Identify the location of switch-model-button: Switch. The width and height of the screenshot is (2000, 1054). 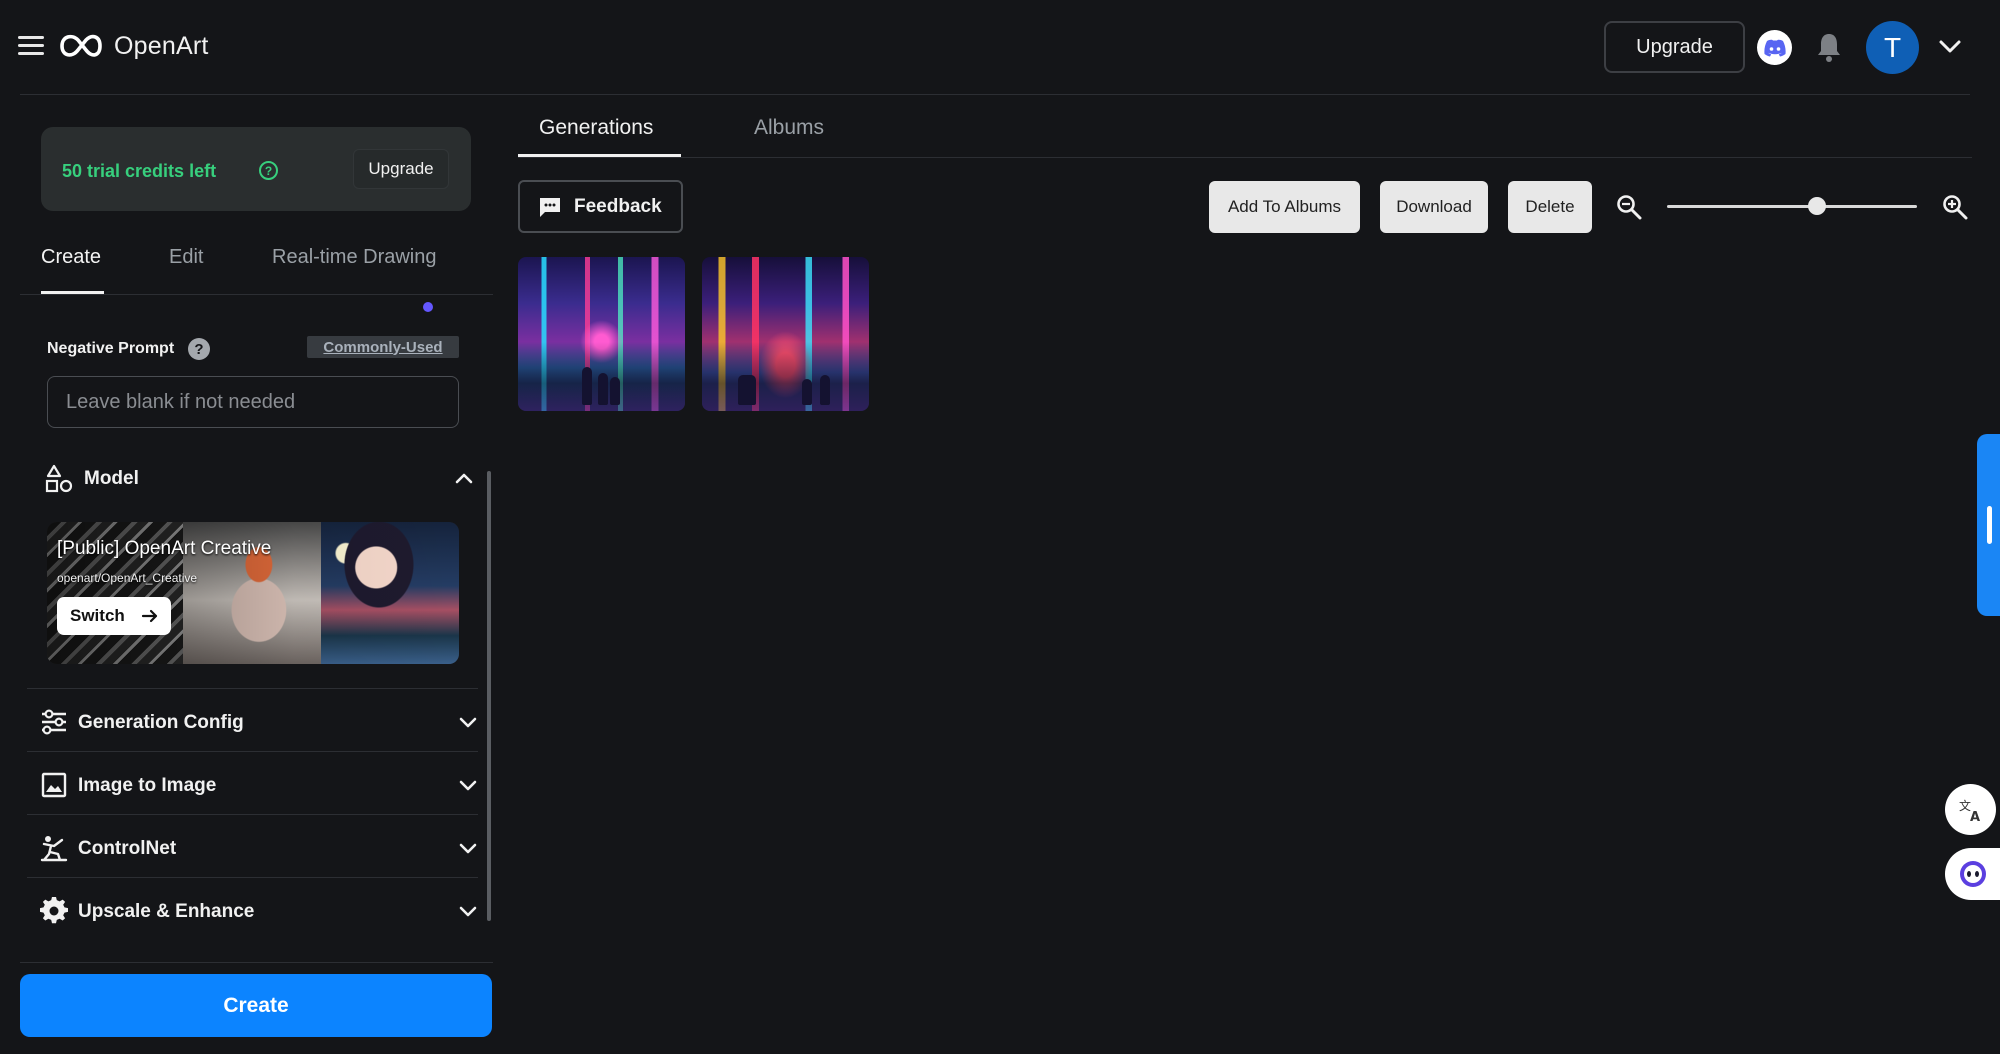
(114, 616).